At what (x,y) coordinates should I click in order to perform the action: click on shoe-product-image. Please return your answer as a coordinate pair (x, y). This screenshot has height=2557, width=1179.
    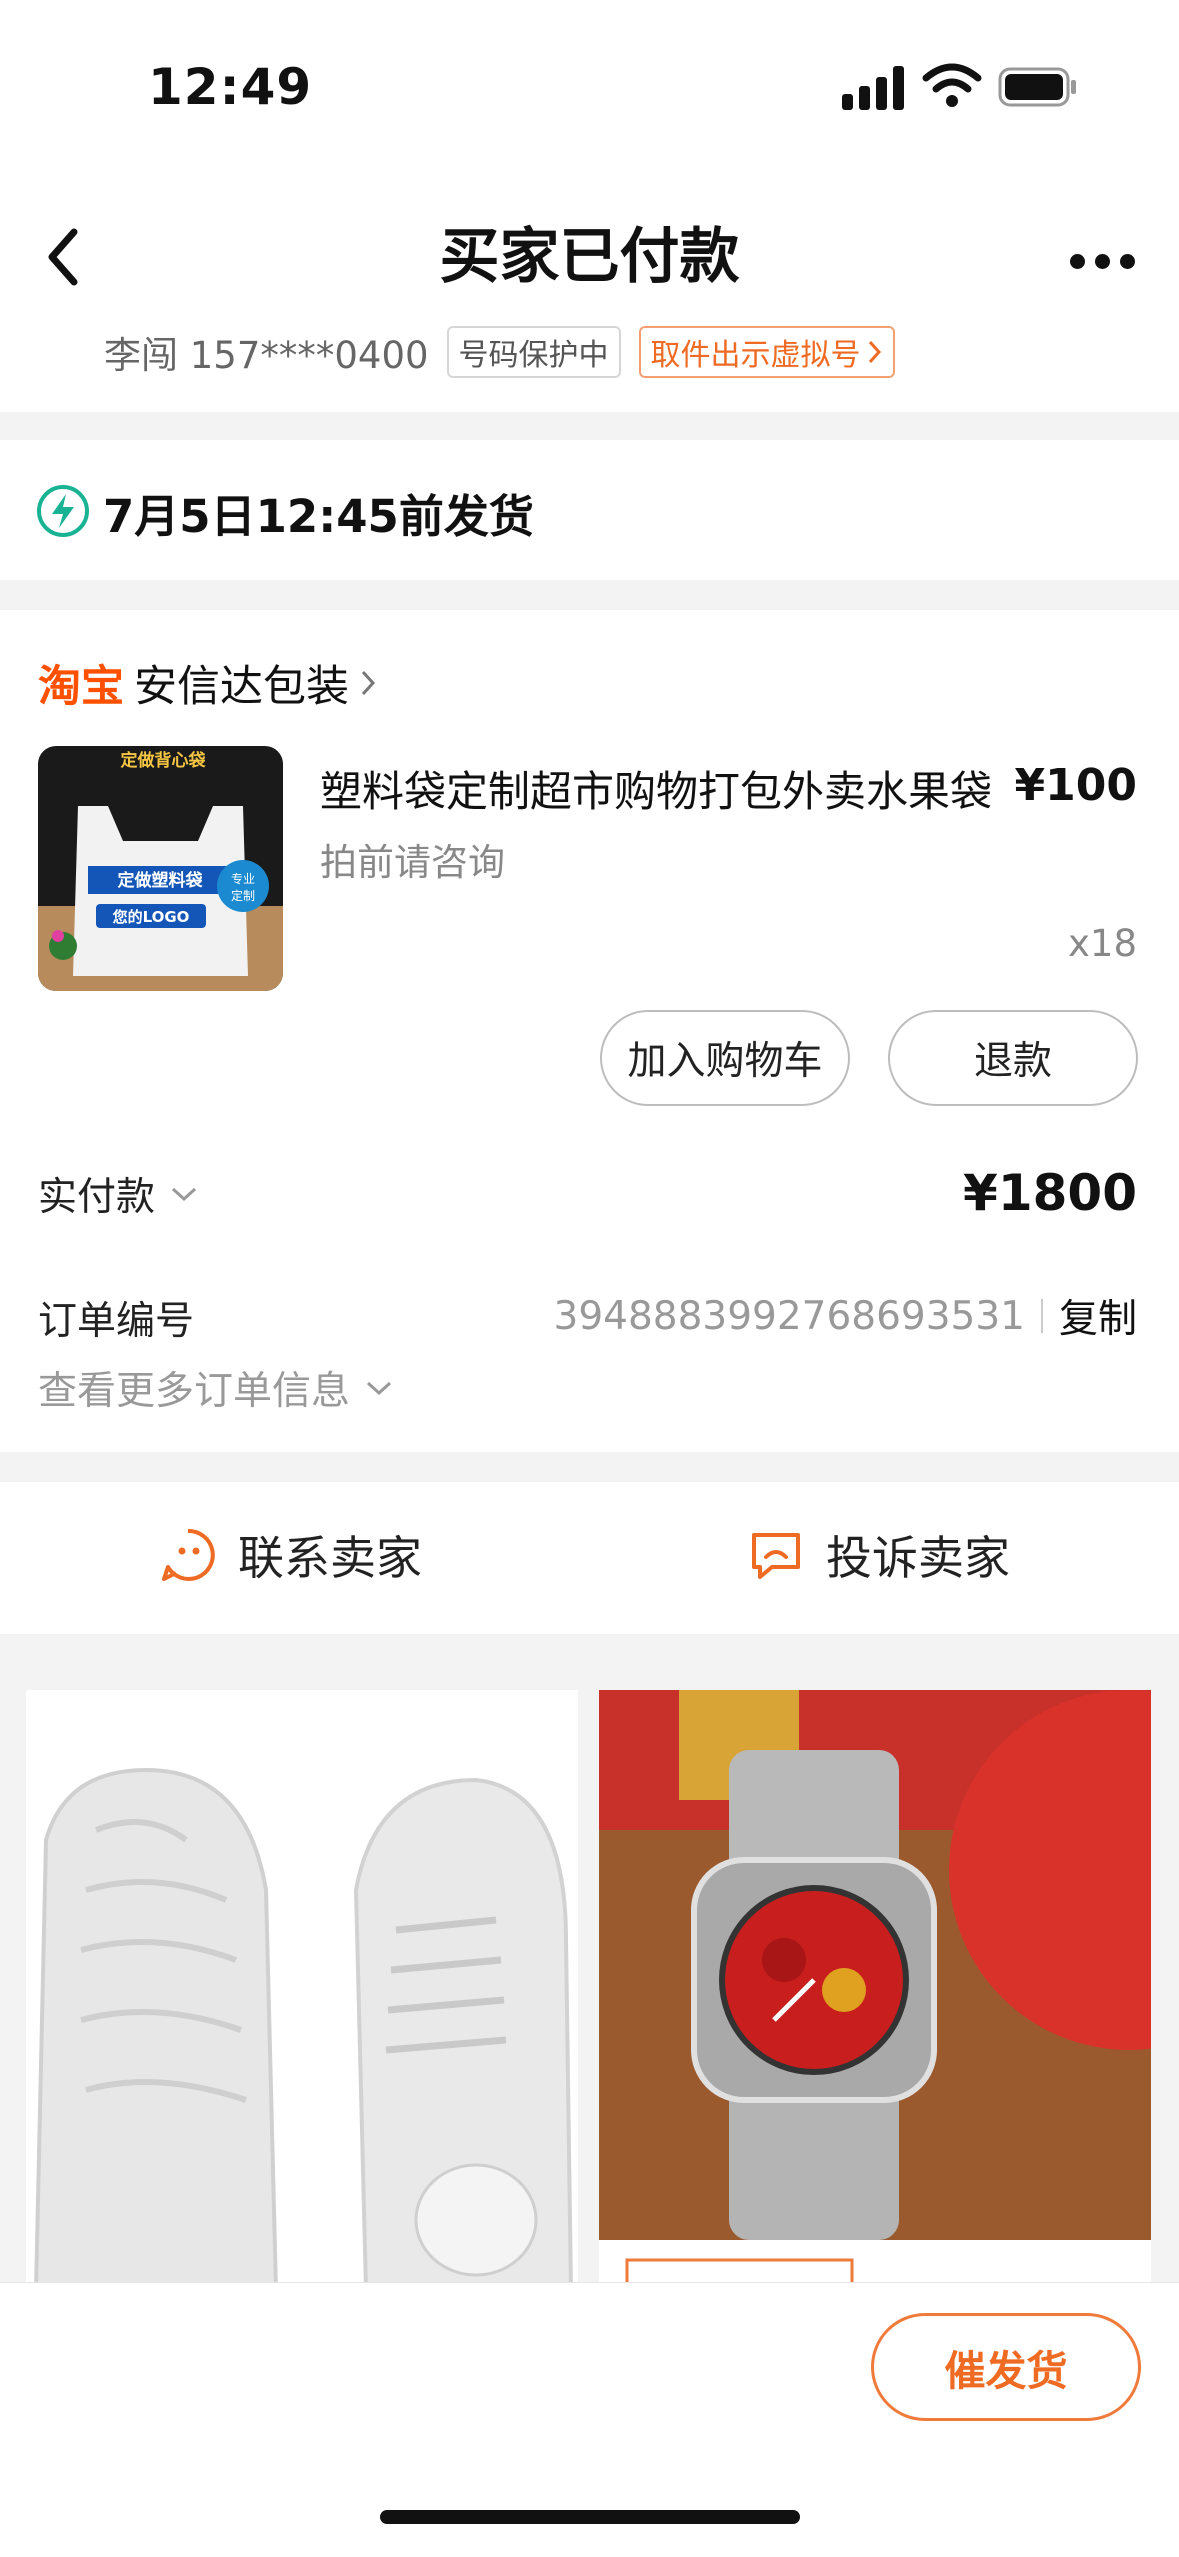
    Looking at the image, I should click on (302, 1990).